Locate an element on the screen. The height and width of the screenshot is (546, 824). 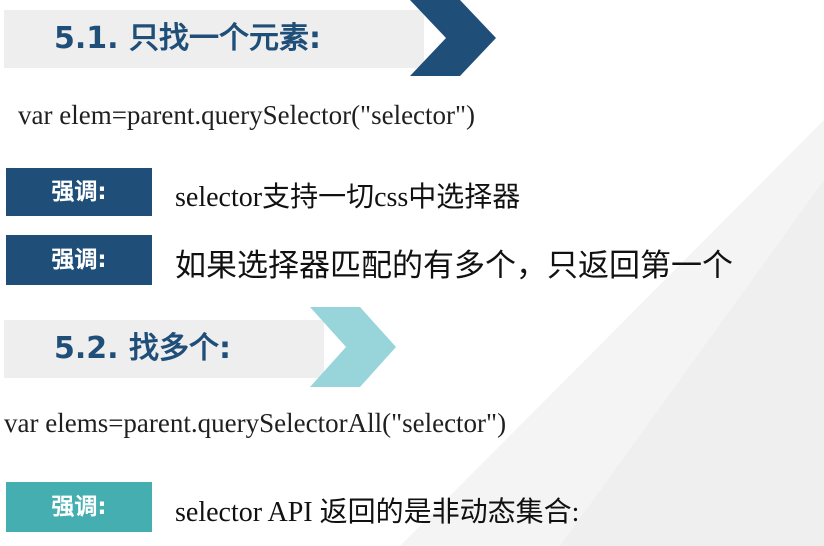
section-header-5-2: 5.2. 找多个: is located at coordinates (164, 349).